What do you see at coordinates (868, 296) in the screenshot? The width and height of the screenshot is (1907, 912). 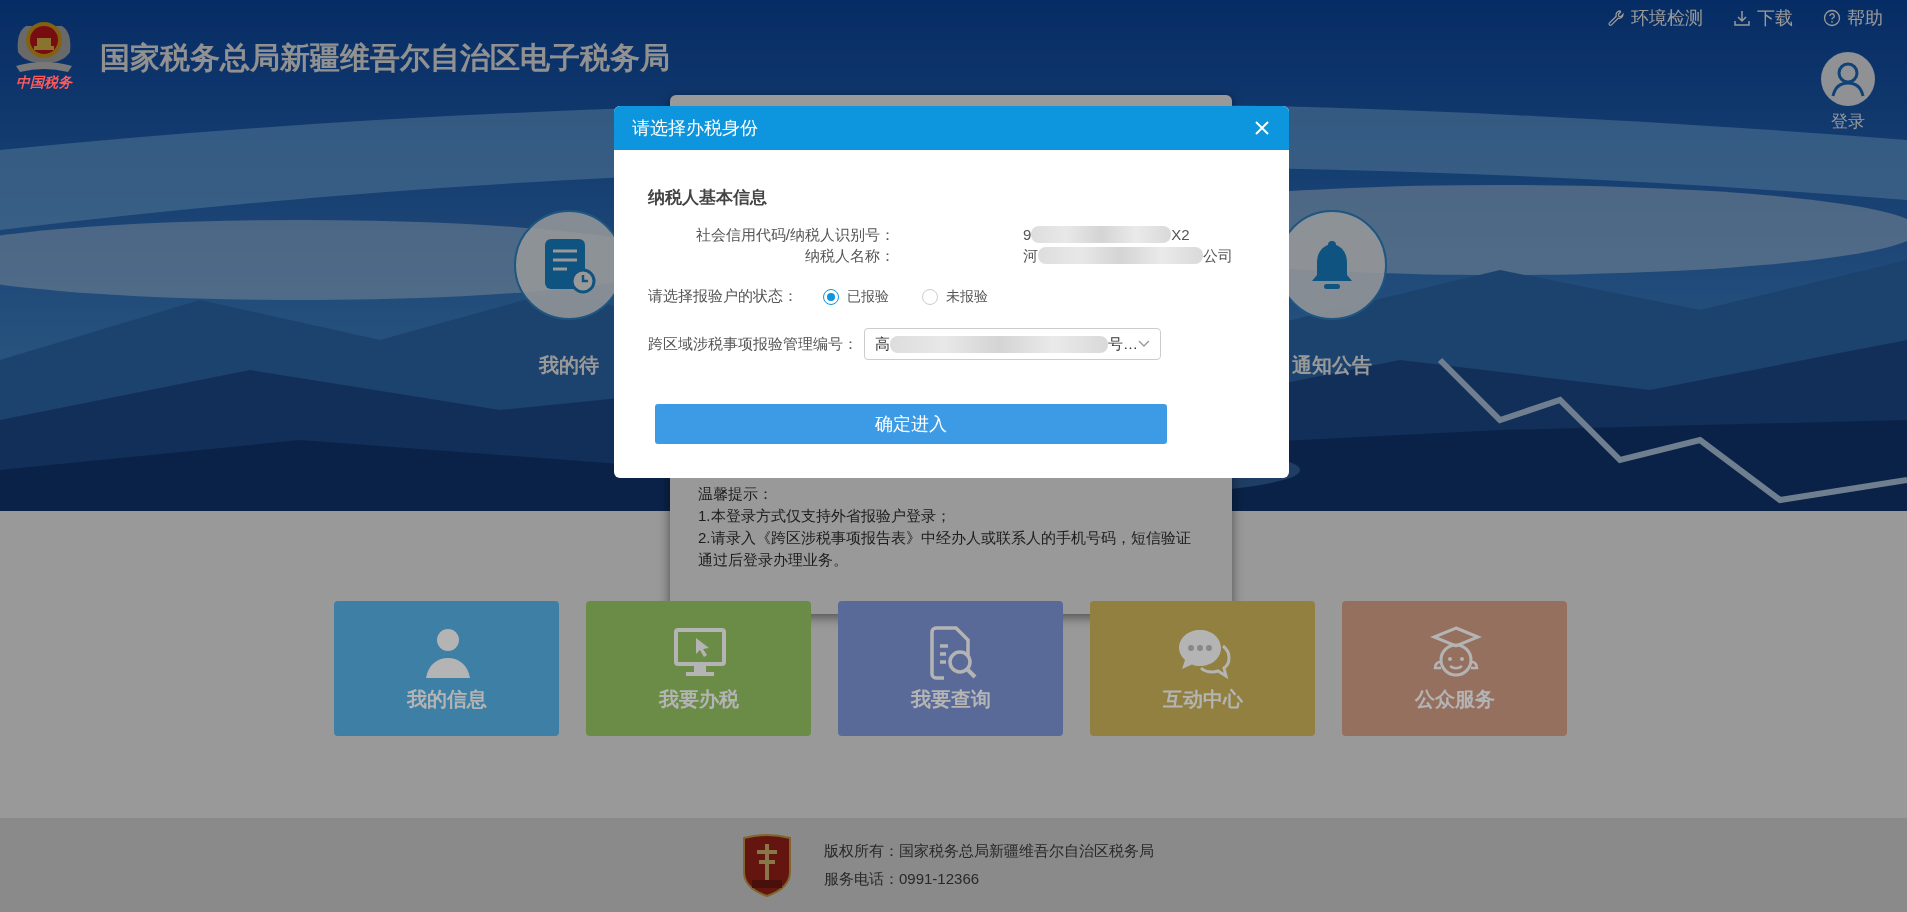 I see `radio-label: 已报验` at bounding box center [868, 296].